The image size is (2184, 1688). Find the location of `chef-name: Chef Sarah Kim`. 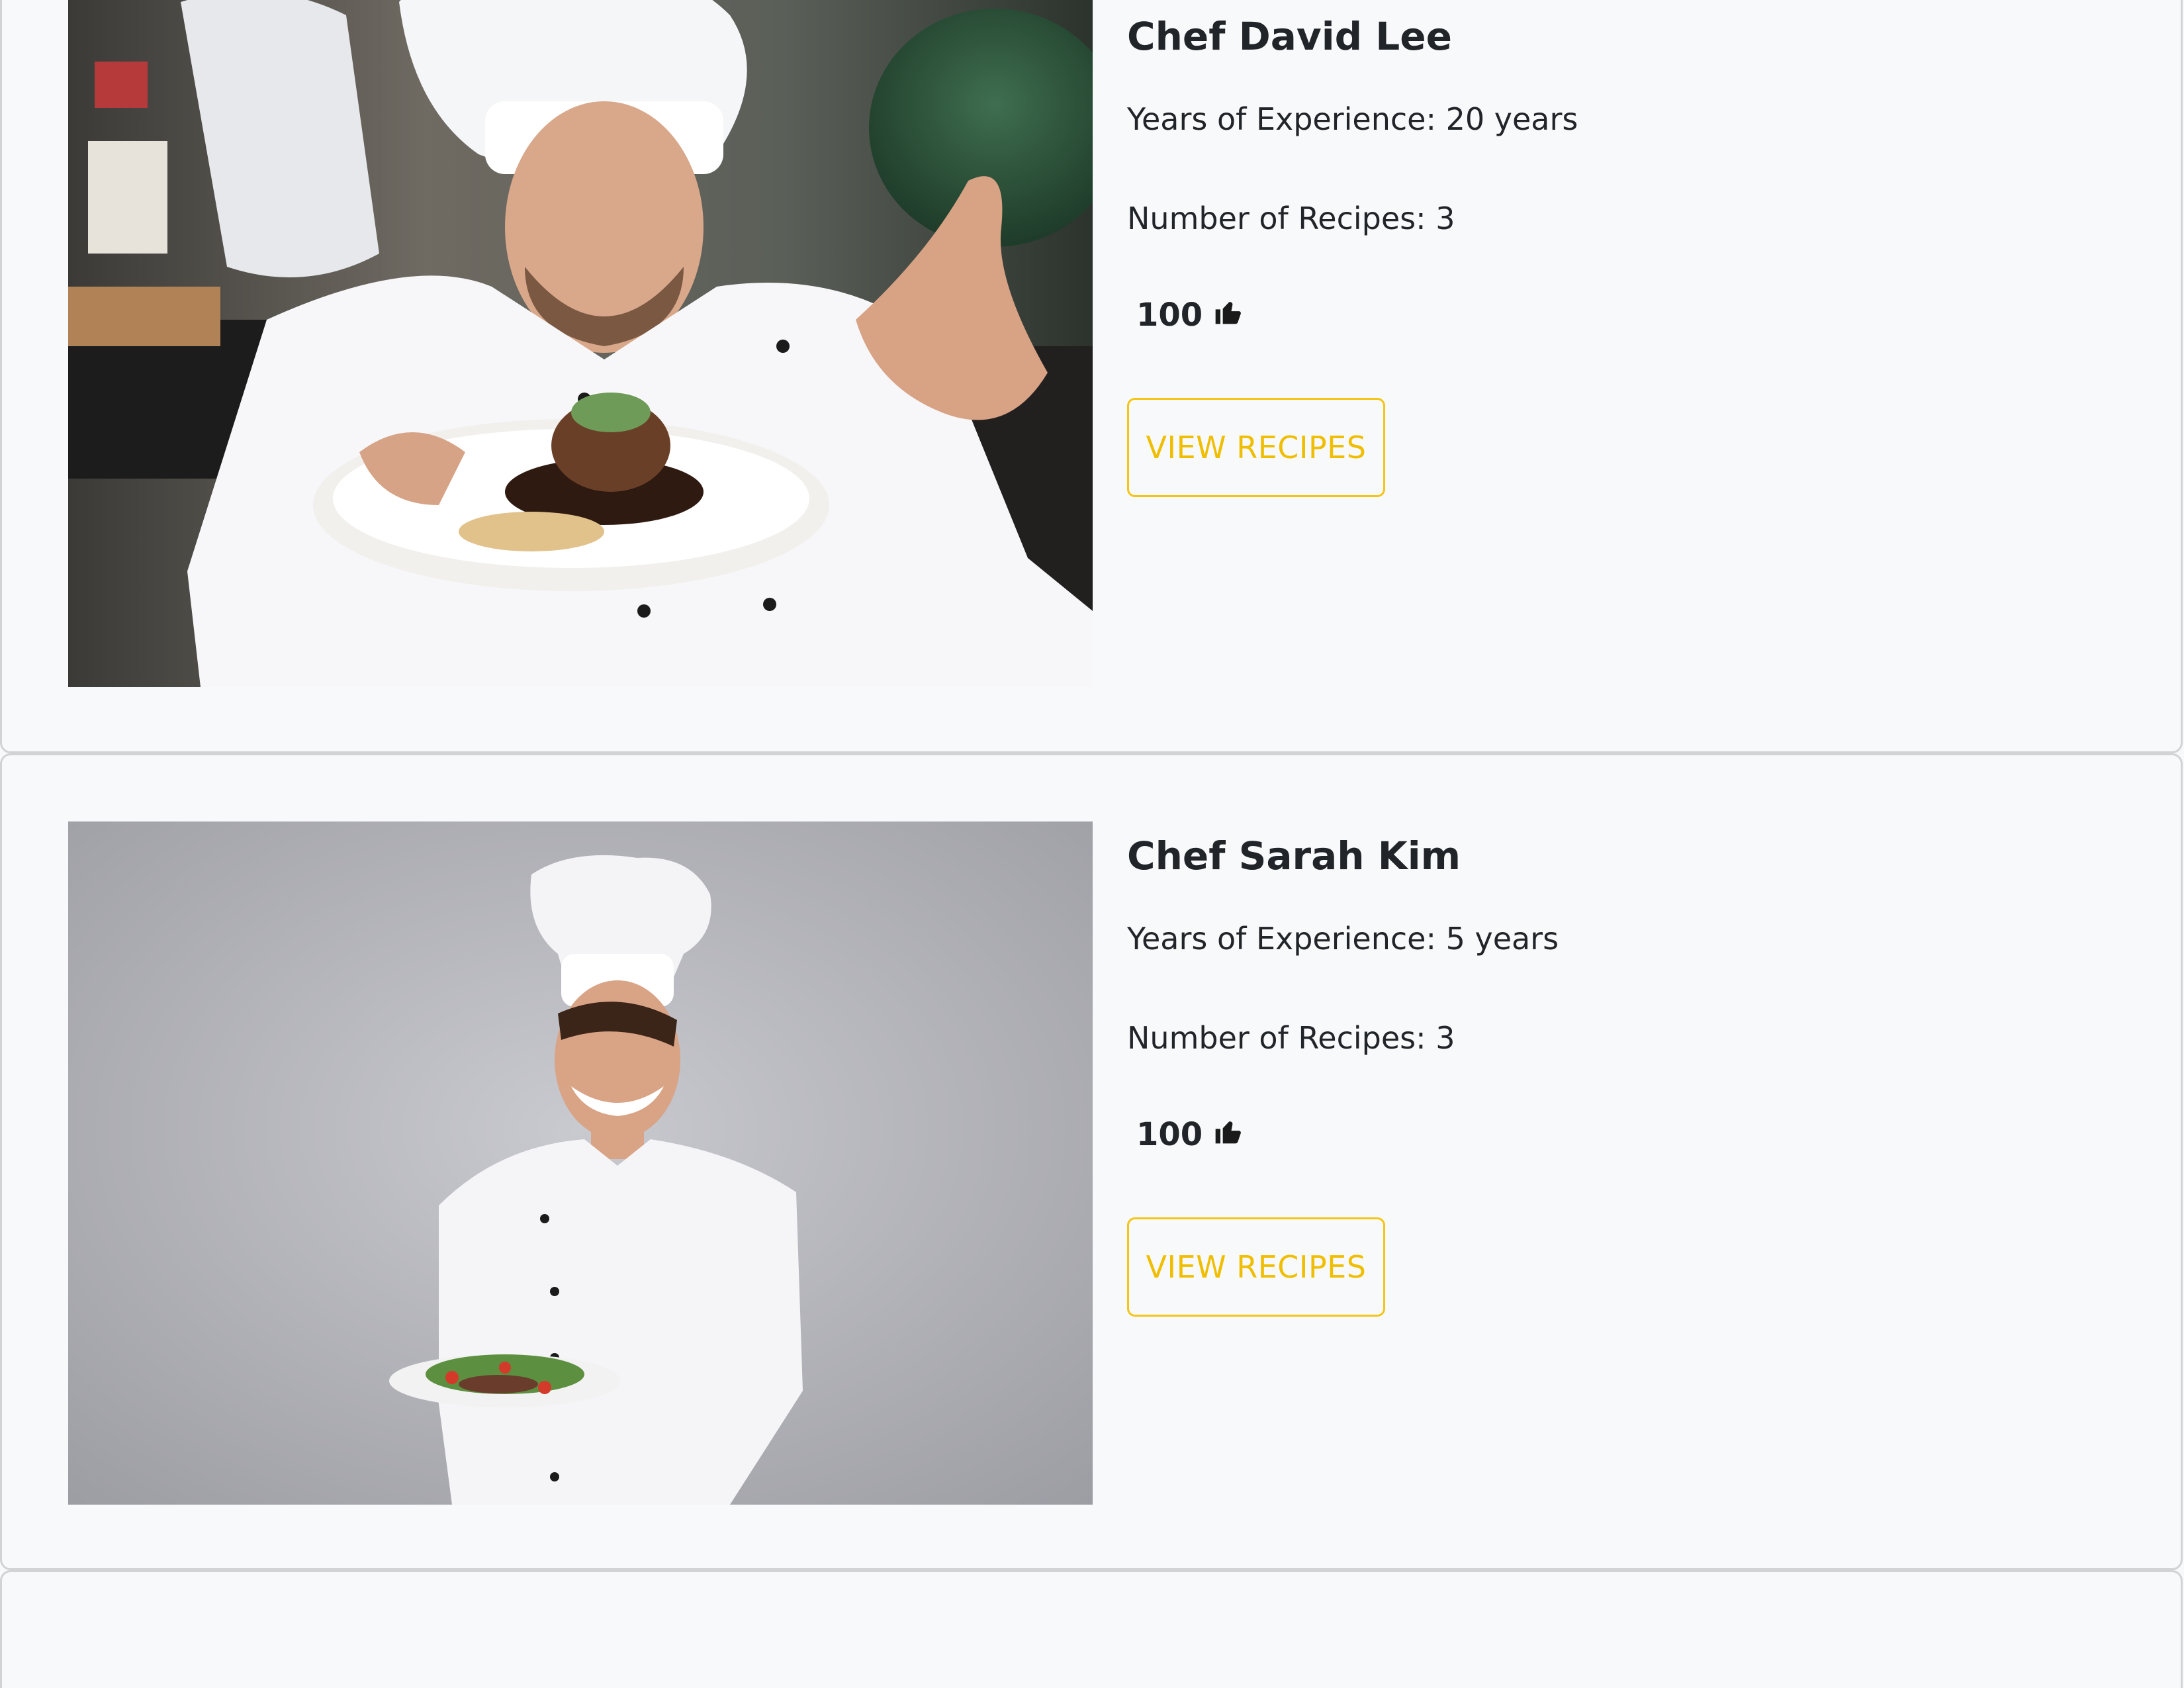

chef-name: Chef Sarah Kim is located at coordinates (1294, 855).